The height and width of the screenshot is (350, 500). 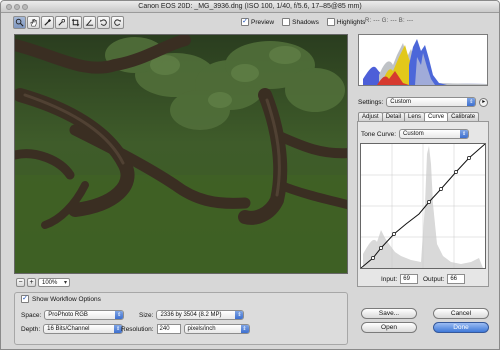 I want to click on histogram-graph, so click(x=423, y=60).